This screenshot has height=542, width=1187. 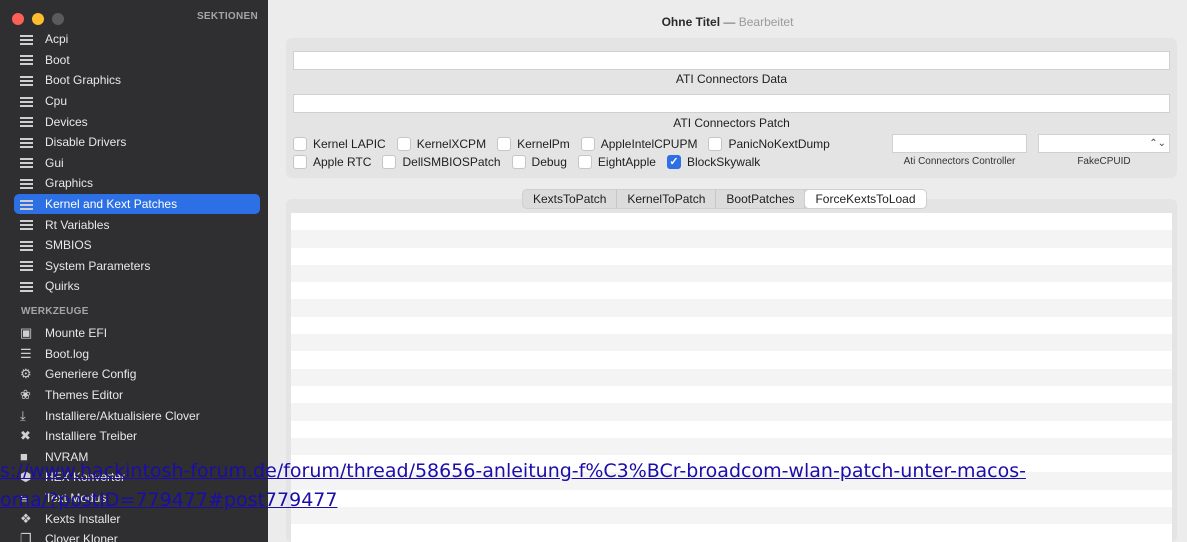 I want to click on tab-kerneltopatch: KernelToPatch, so click(x=667, y=199).